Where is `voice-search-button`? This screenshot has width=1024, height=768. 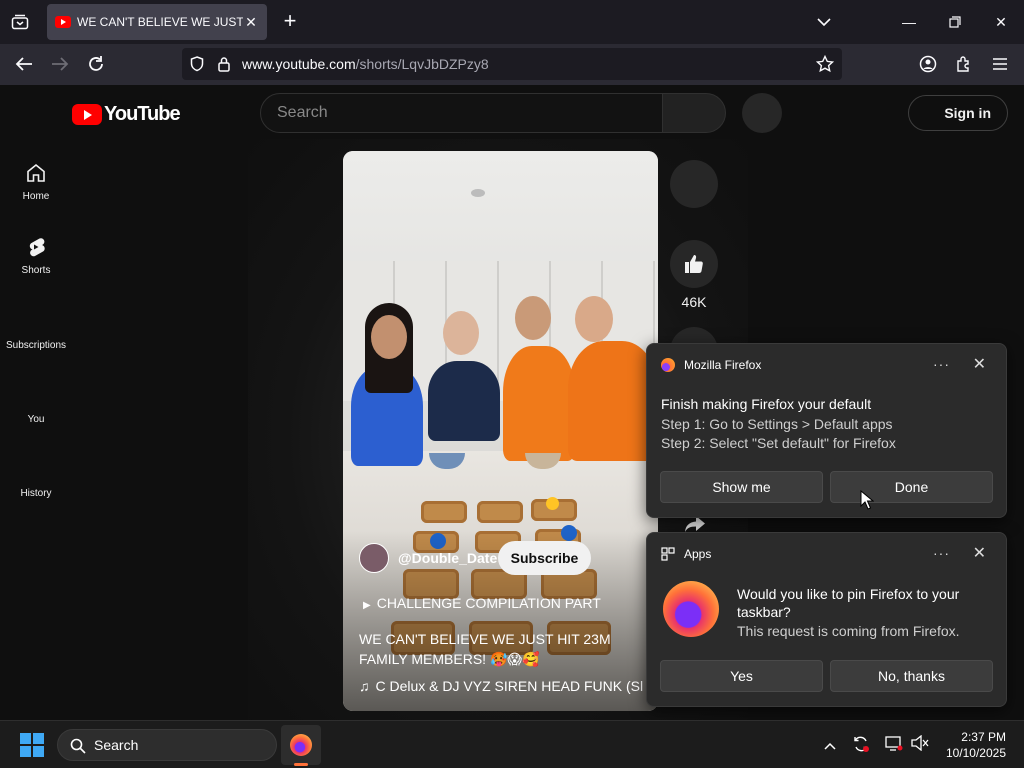 voice-search-button is located at coordinates (762, 113).